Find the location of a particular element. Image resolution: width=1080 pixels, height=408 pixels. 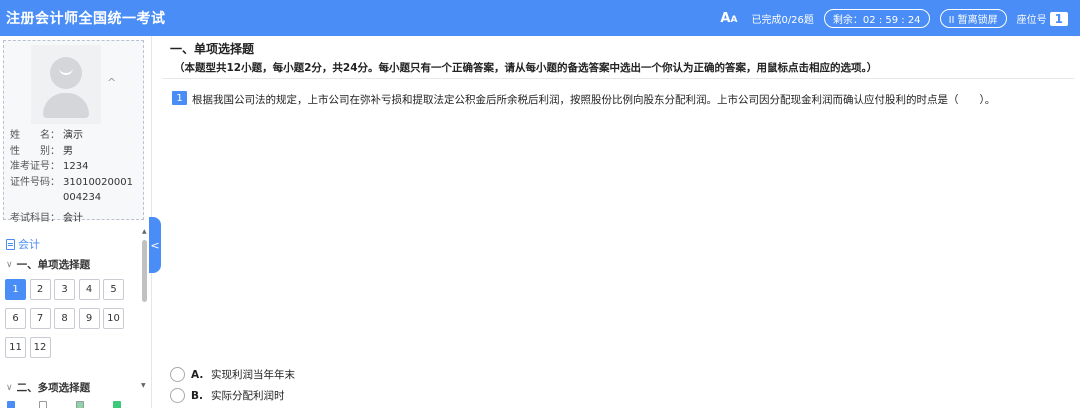

info-row: 考试科目： 会计 is located at coordinates (72, 219).